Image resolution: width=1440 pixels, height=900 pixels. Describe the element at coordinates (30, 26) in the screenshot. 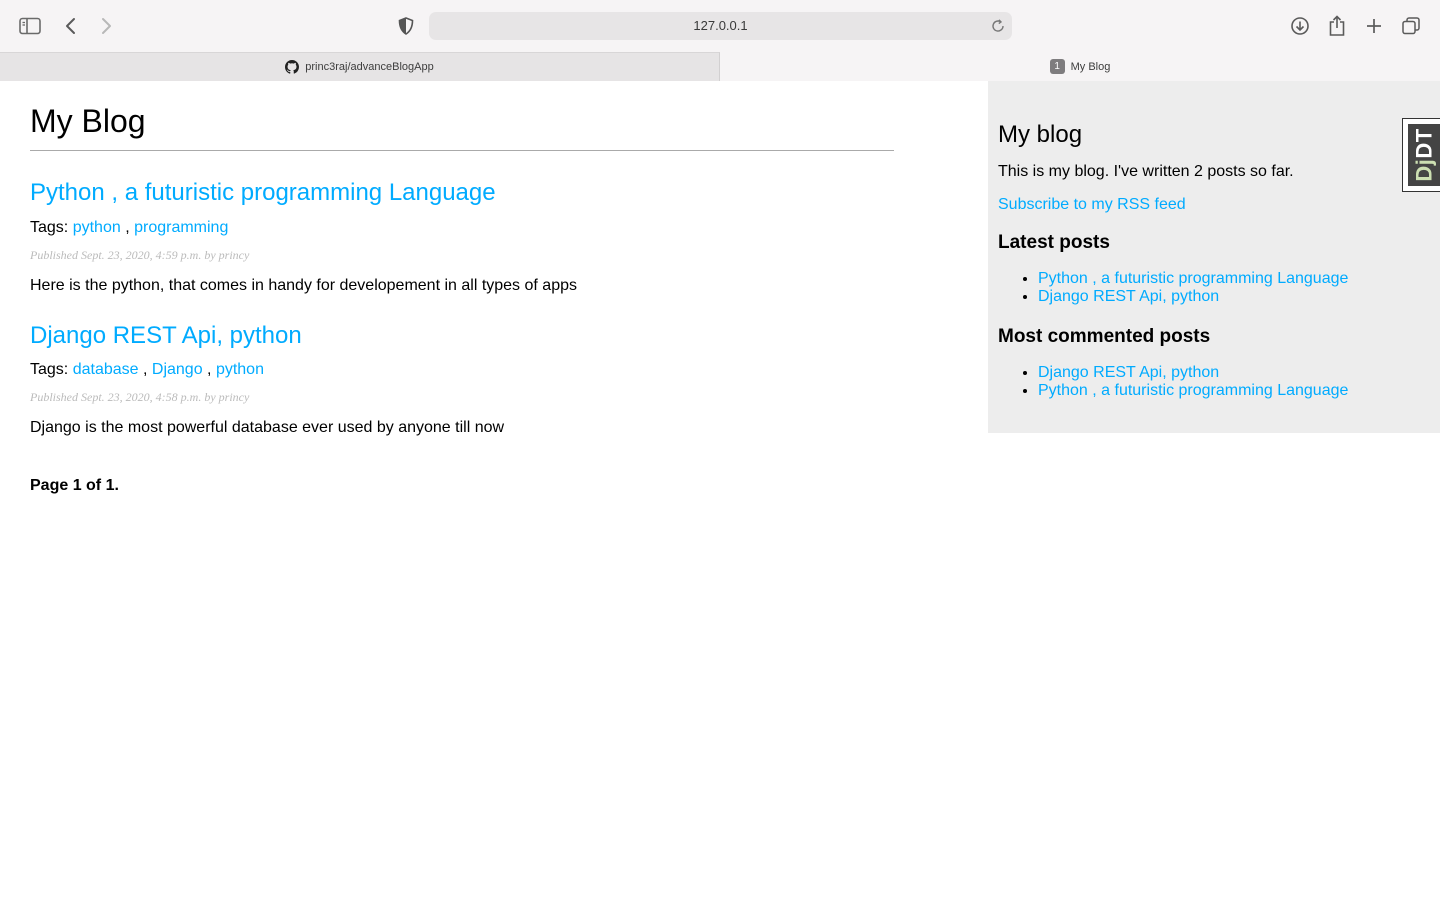

I see `sidebar-toggle-icon` at that location.